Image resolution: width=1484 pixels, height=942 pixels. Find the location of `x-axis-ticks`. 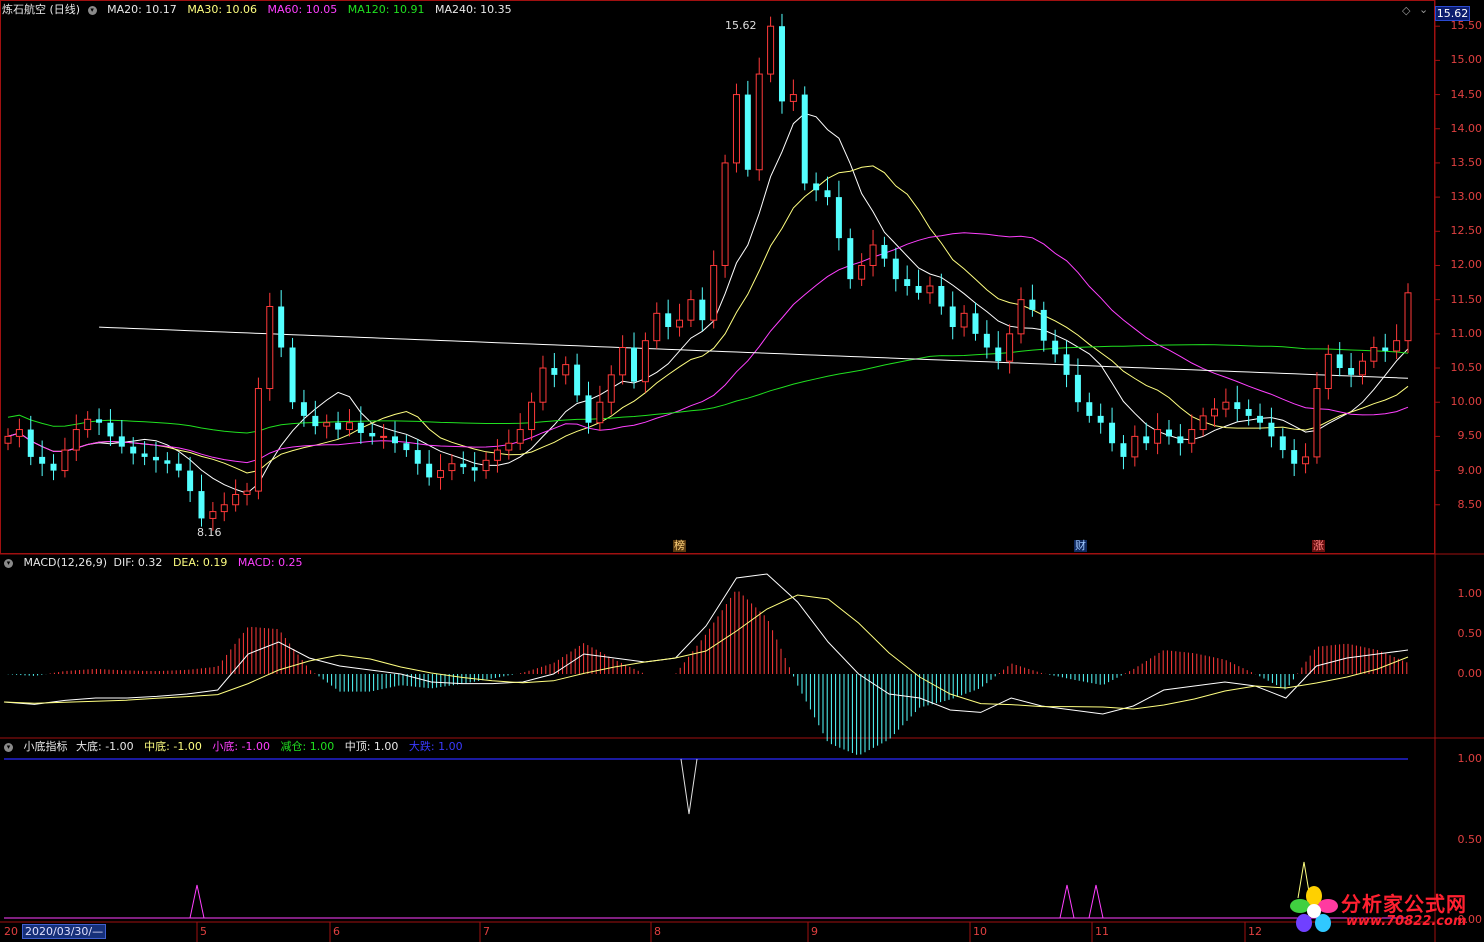

x-axis-ticks is located at coordinates (721, 932).